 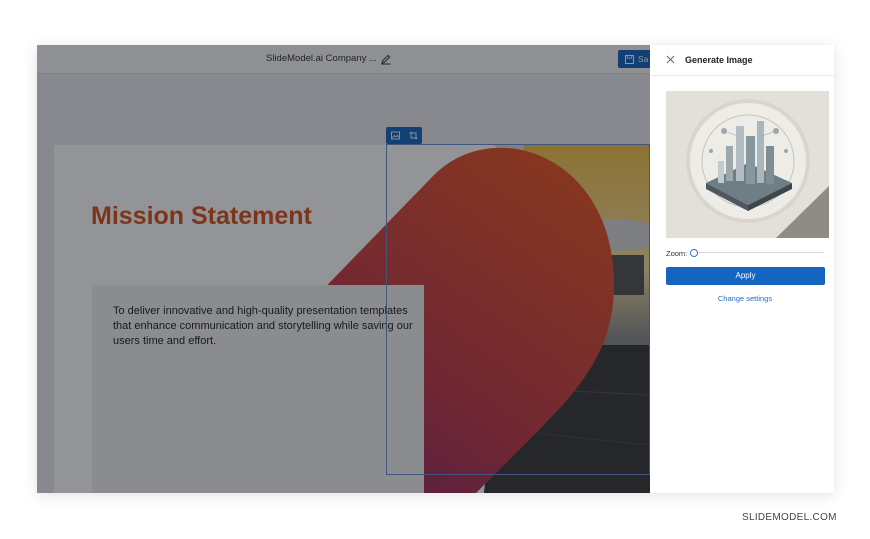 I want to click on zoom-slider-thumb, so click(x=694, y=253).